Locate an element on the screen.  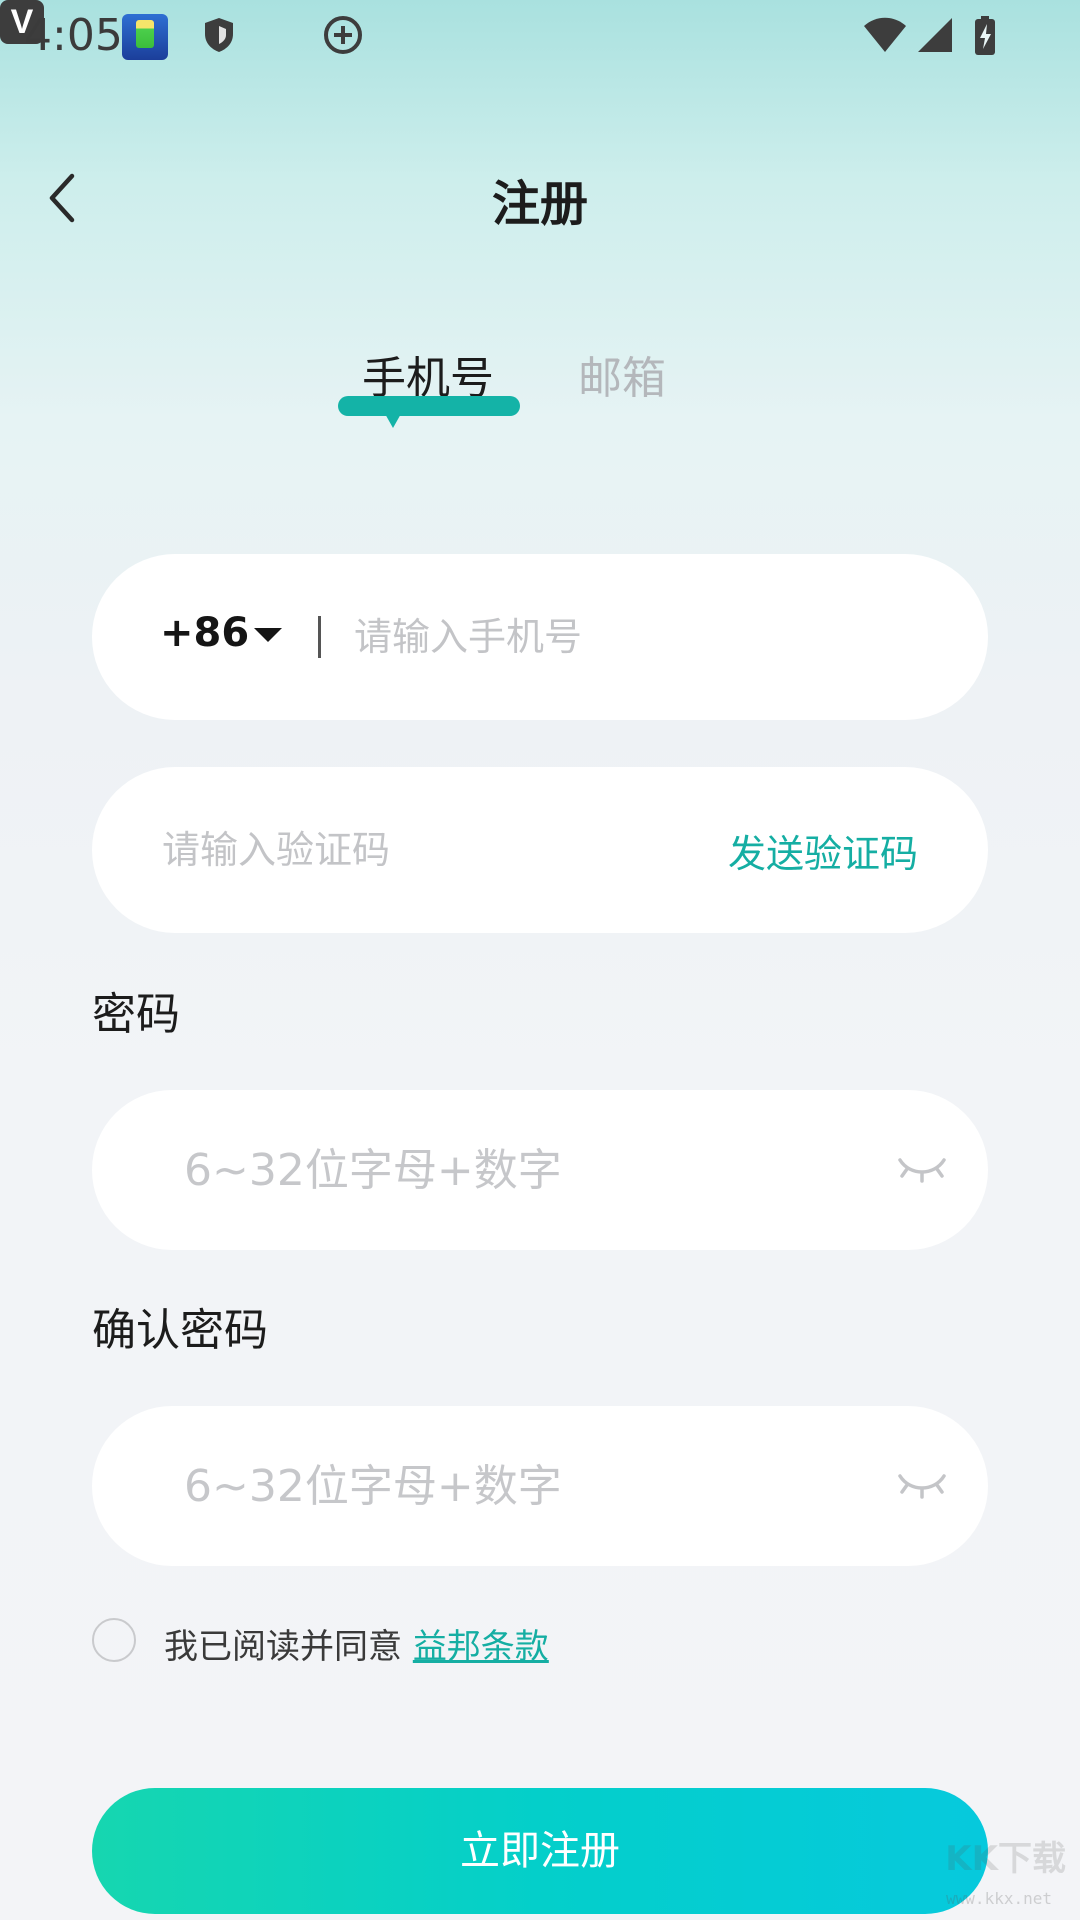
confirm-password-field is located at coordinates (540, 1486).